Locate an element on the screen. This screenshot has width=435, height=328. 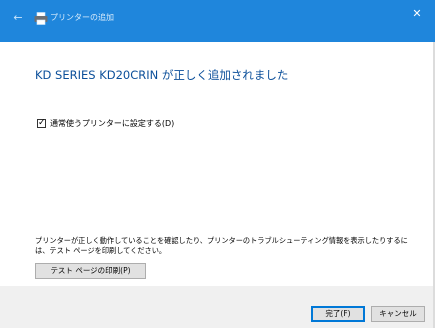
checkmark-icon: ✓ is located at coordinates (42, 122).